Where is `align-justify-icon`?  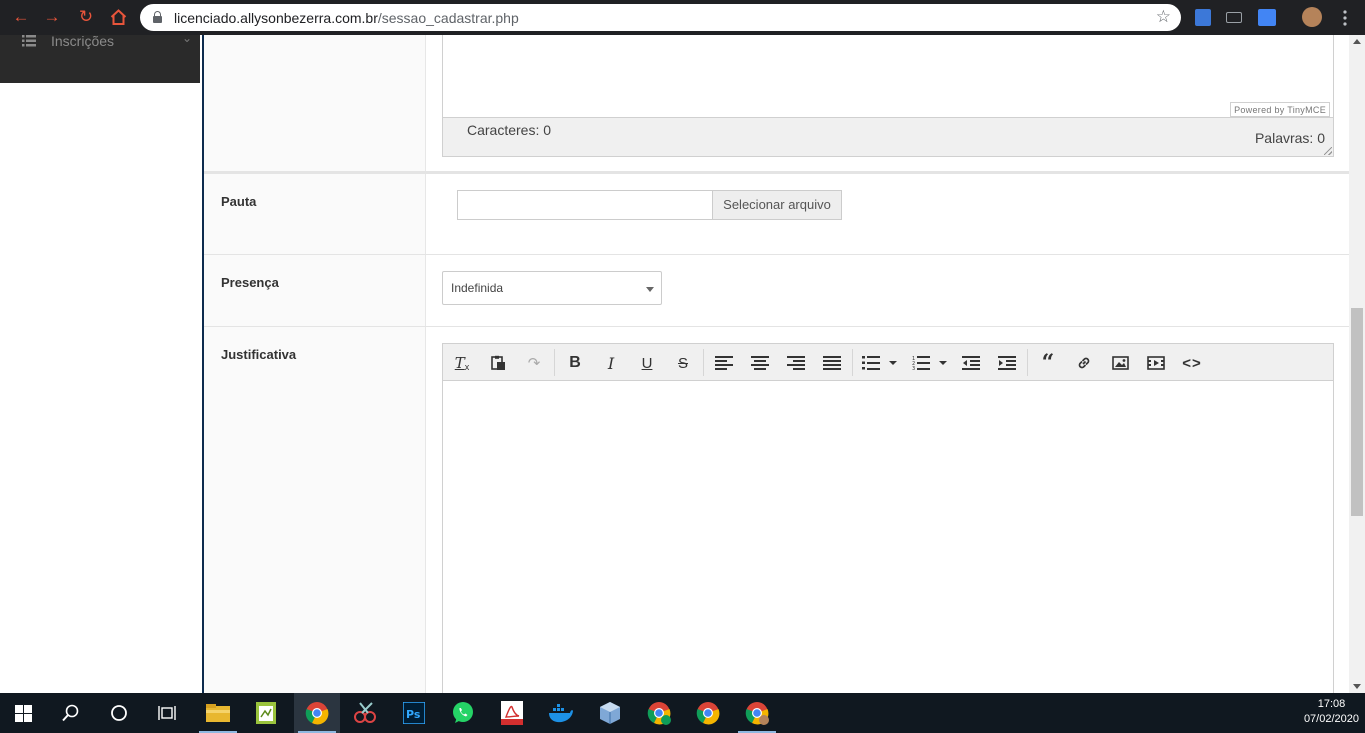 align-justify-icon is located at coordinates (832, 363).